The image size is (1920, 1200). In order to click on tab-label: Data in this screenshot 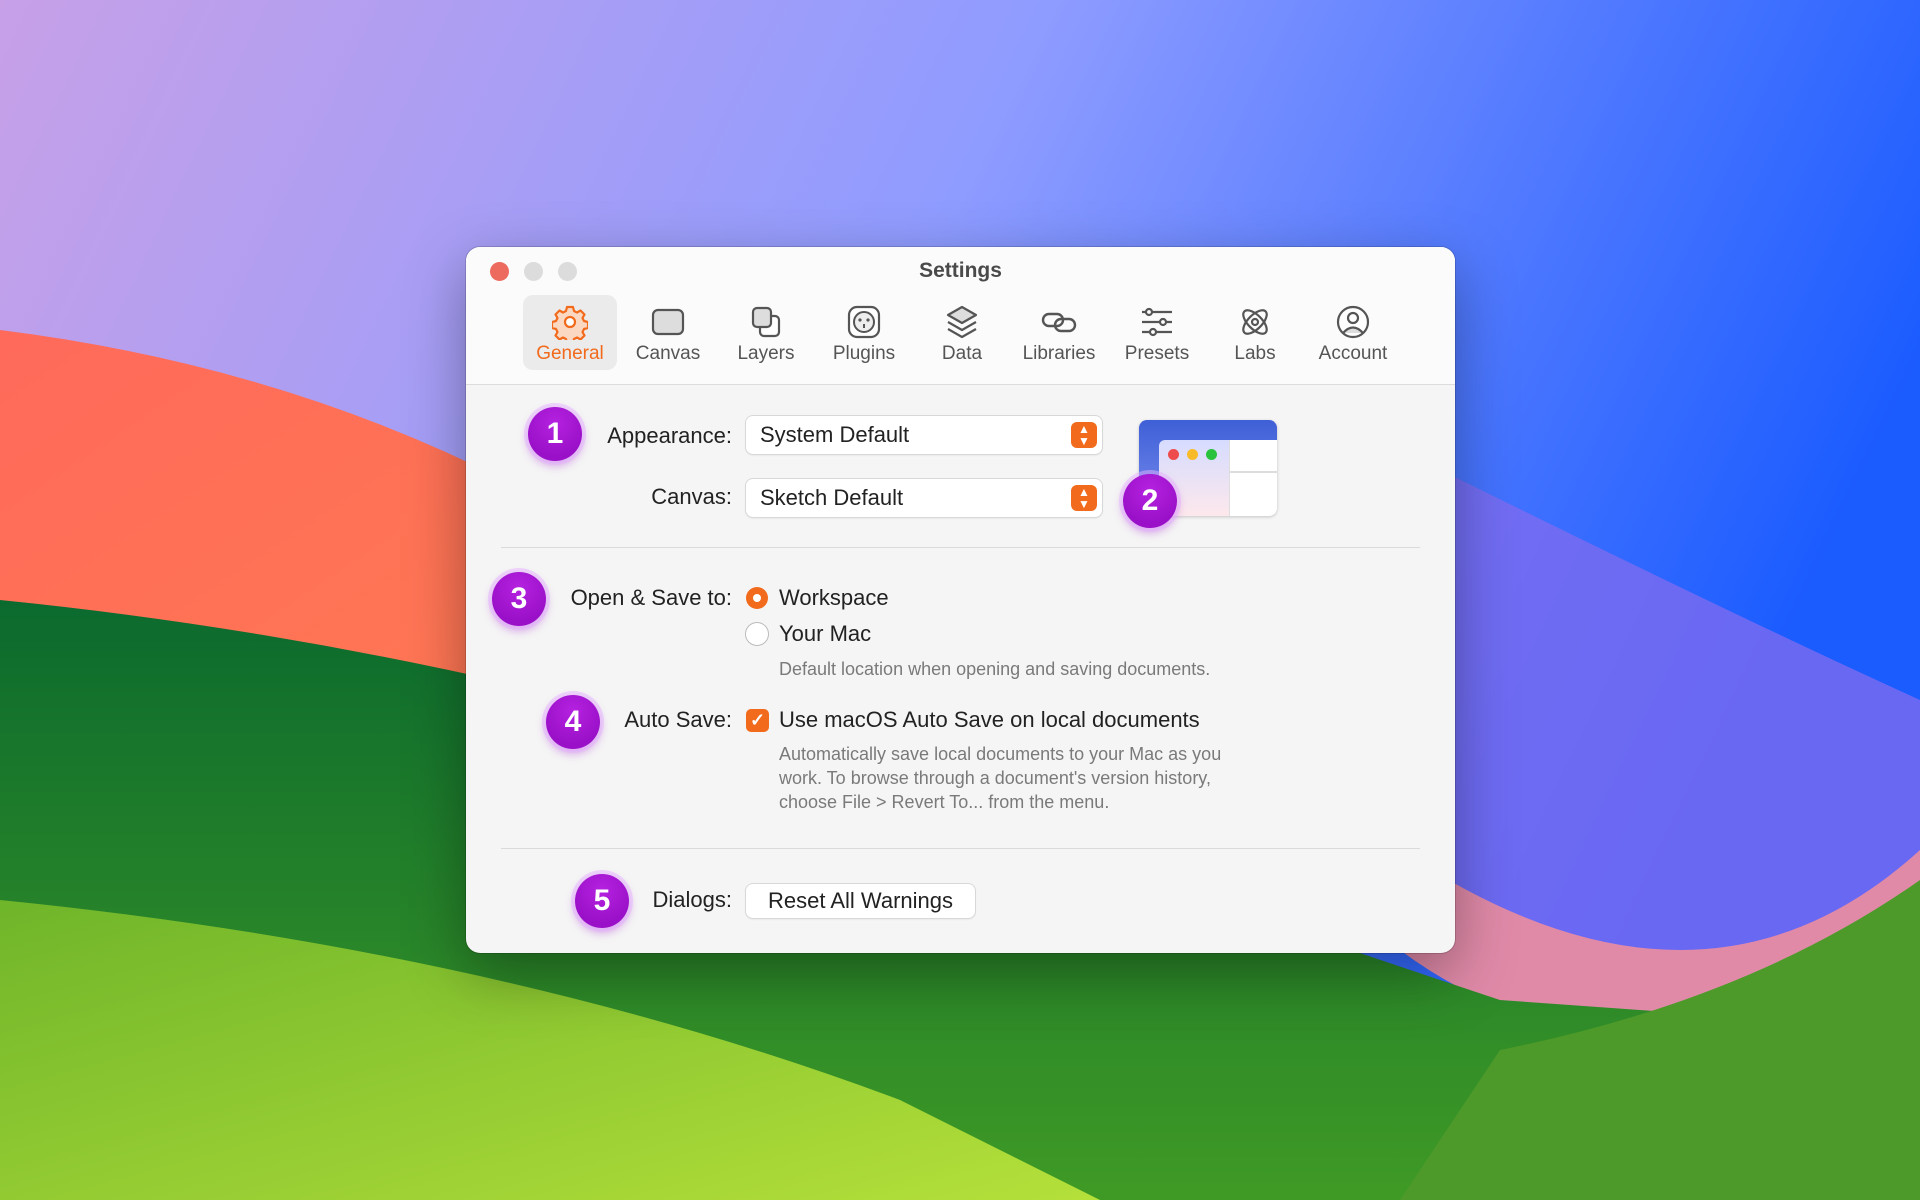, I will do `click(962, 353)`.